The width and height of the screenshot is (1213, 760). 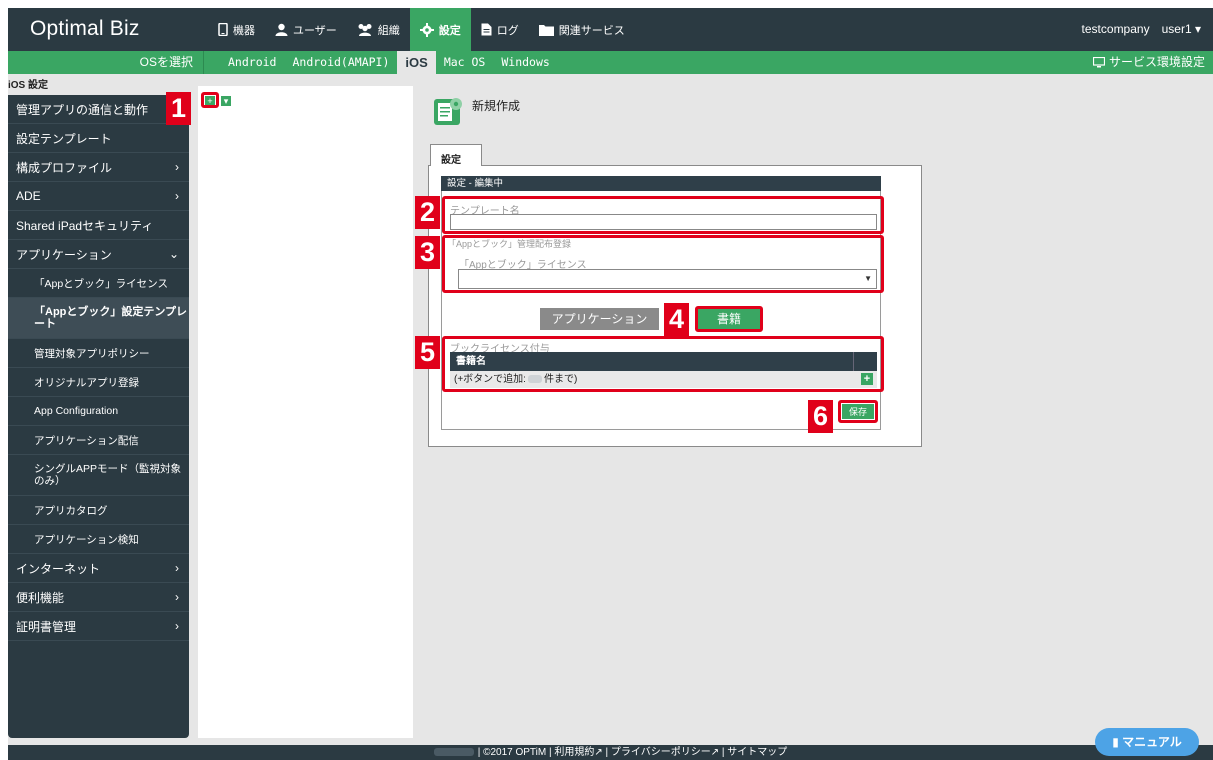 I want to click on os-tab-android: Android, so click(x=252, y=62).